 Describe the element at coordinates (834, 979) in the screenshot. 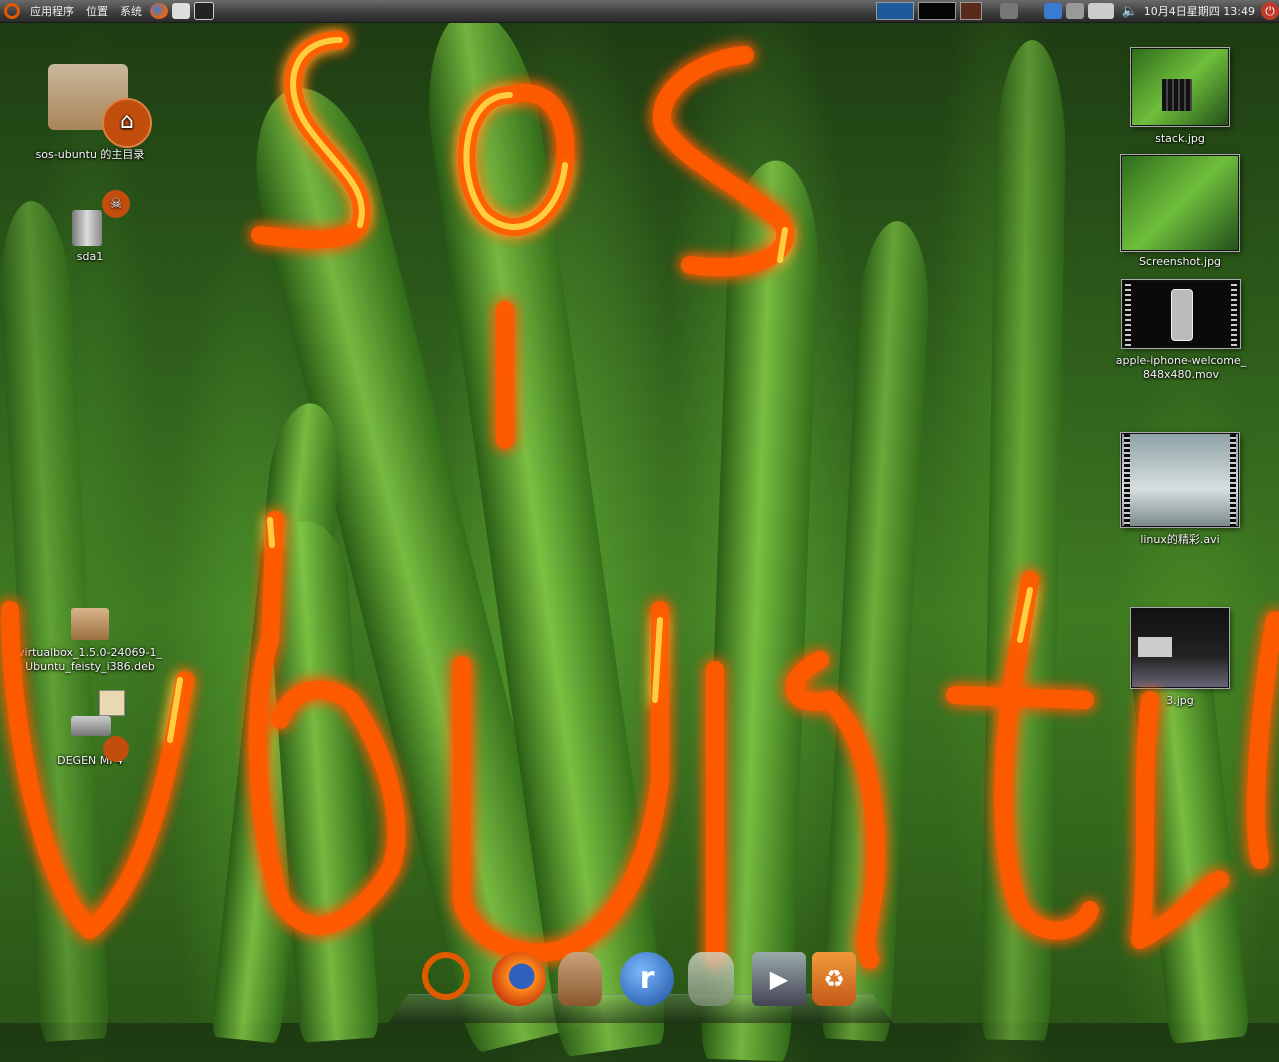

I see `trash-icon: ♻` at that location.